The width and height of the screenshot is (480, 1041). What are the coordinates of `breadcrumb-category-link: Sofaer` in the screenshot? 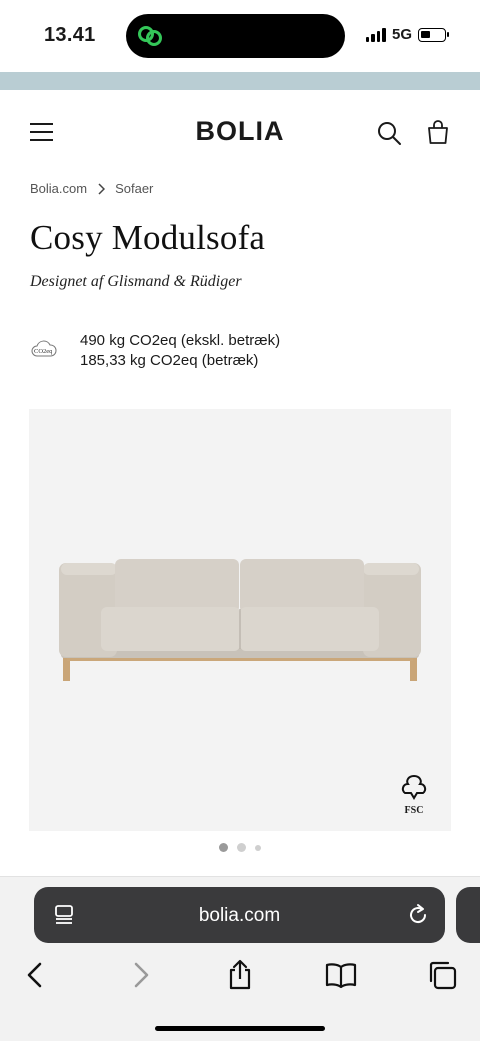 It's located at (134, 188).